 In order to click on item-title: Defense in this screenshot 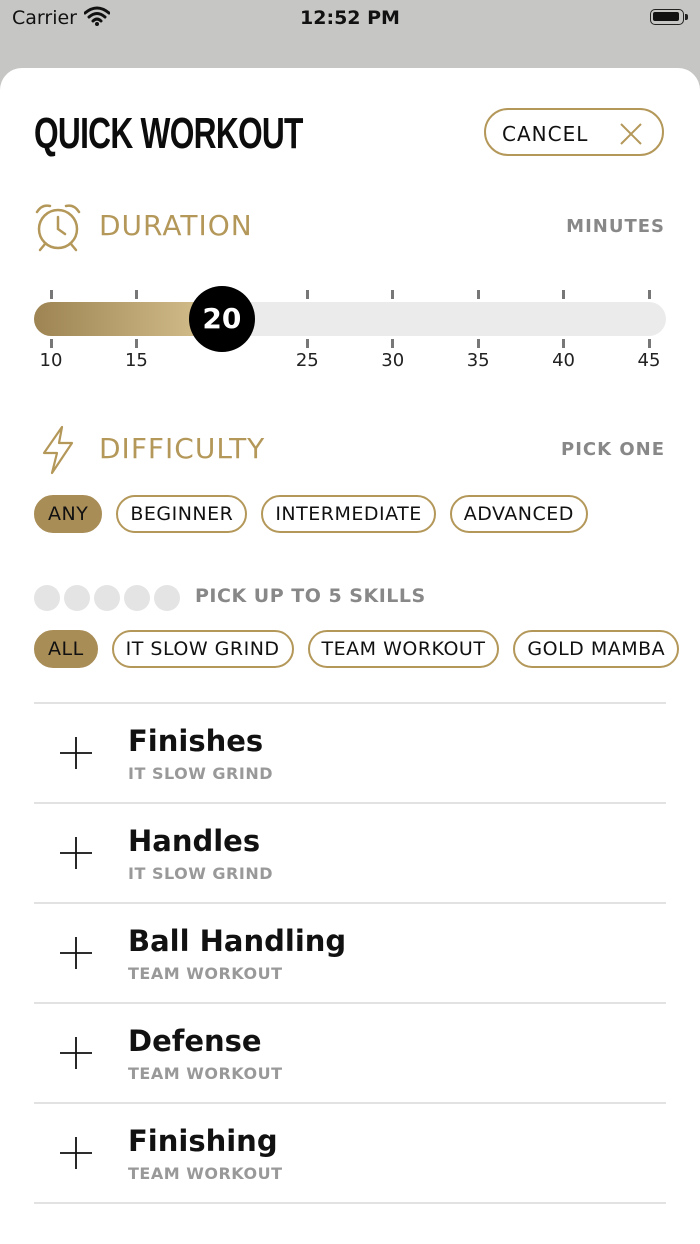, I will do `click(195, 1041)`.